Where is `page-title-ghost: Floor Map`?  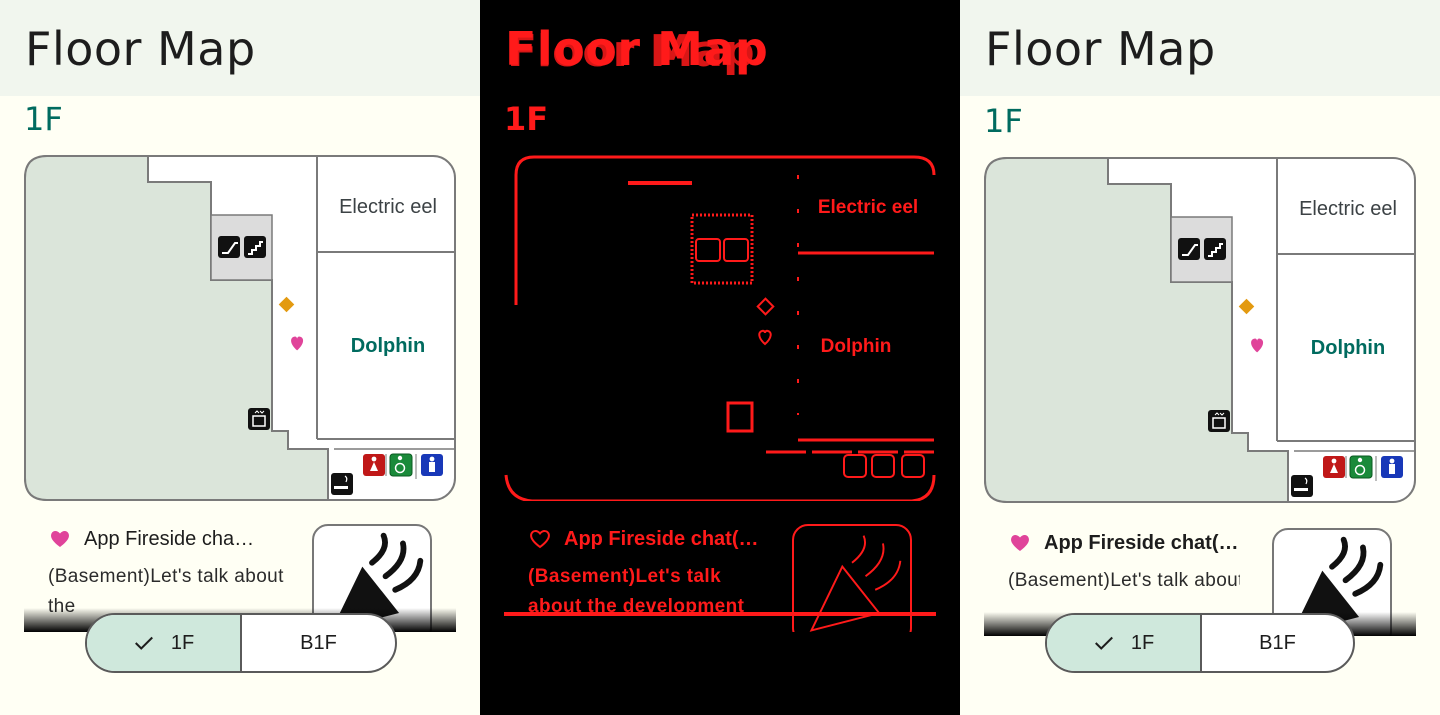 page-title-ghost: Floor Map is located at coordinates (631, 51).